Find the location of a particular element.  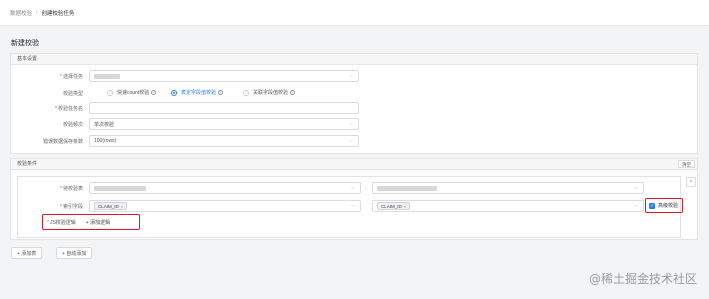

radio-field-value: 表定字段值校验 ? is located at coordinates (197, 92).